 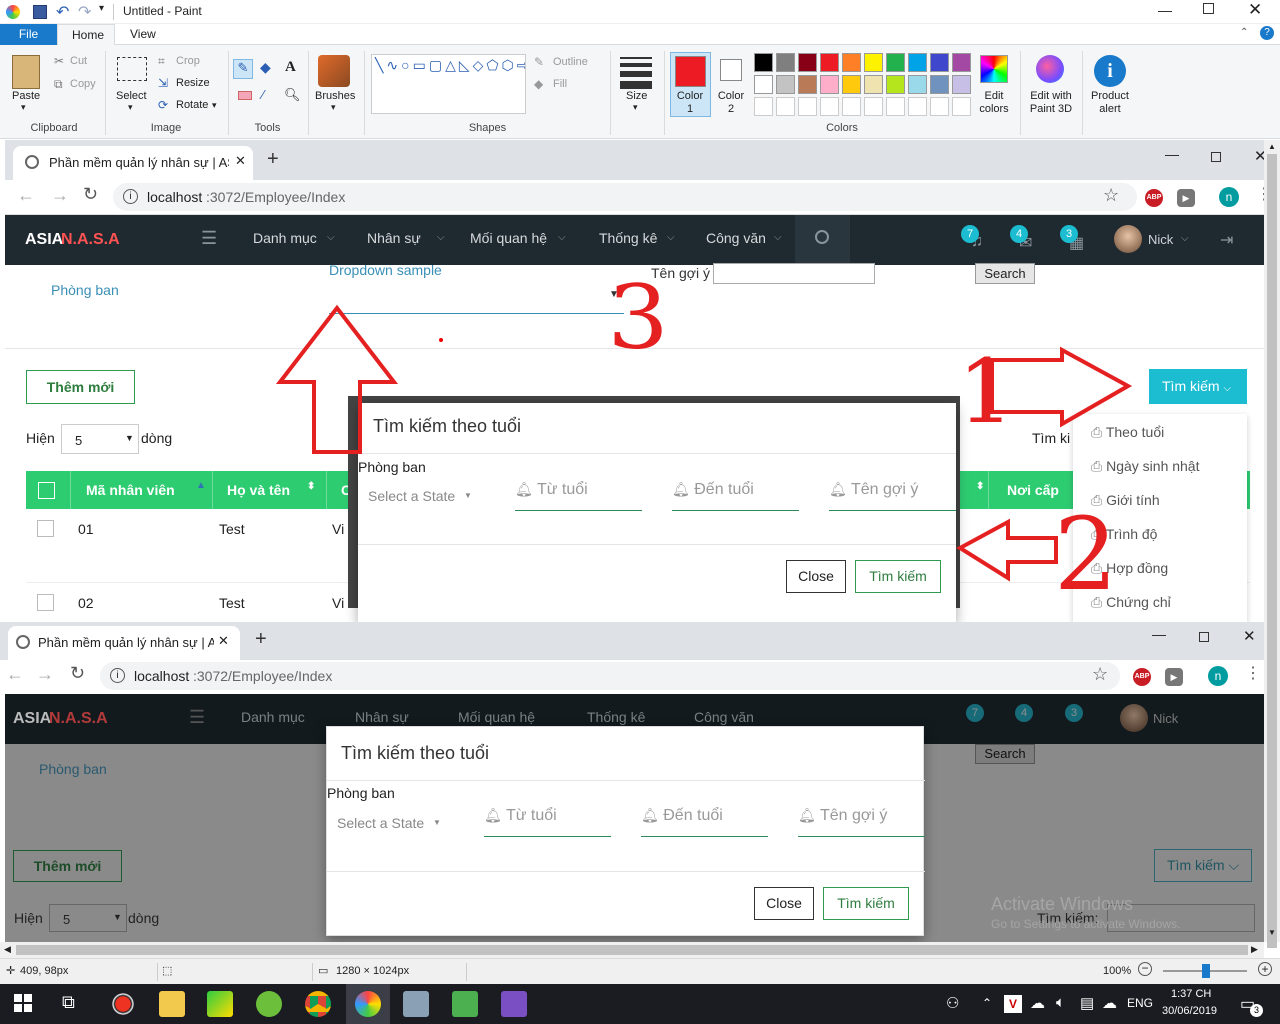 I want to click on tray-chevron-icon: ⌃, so click(x=987, y=1003).